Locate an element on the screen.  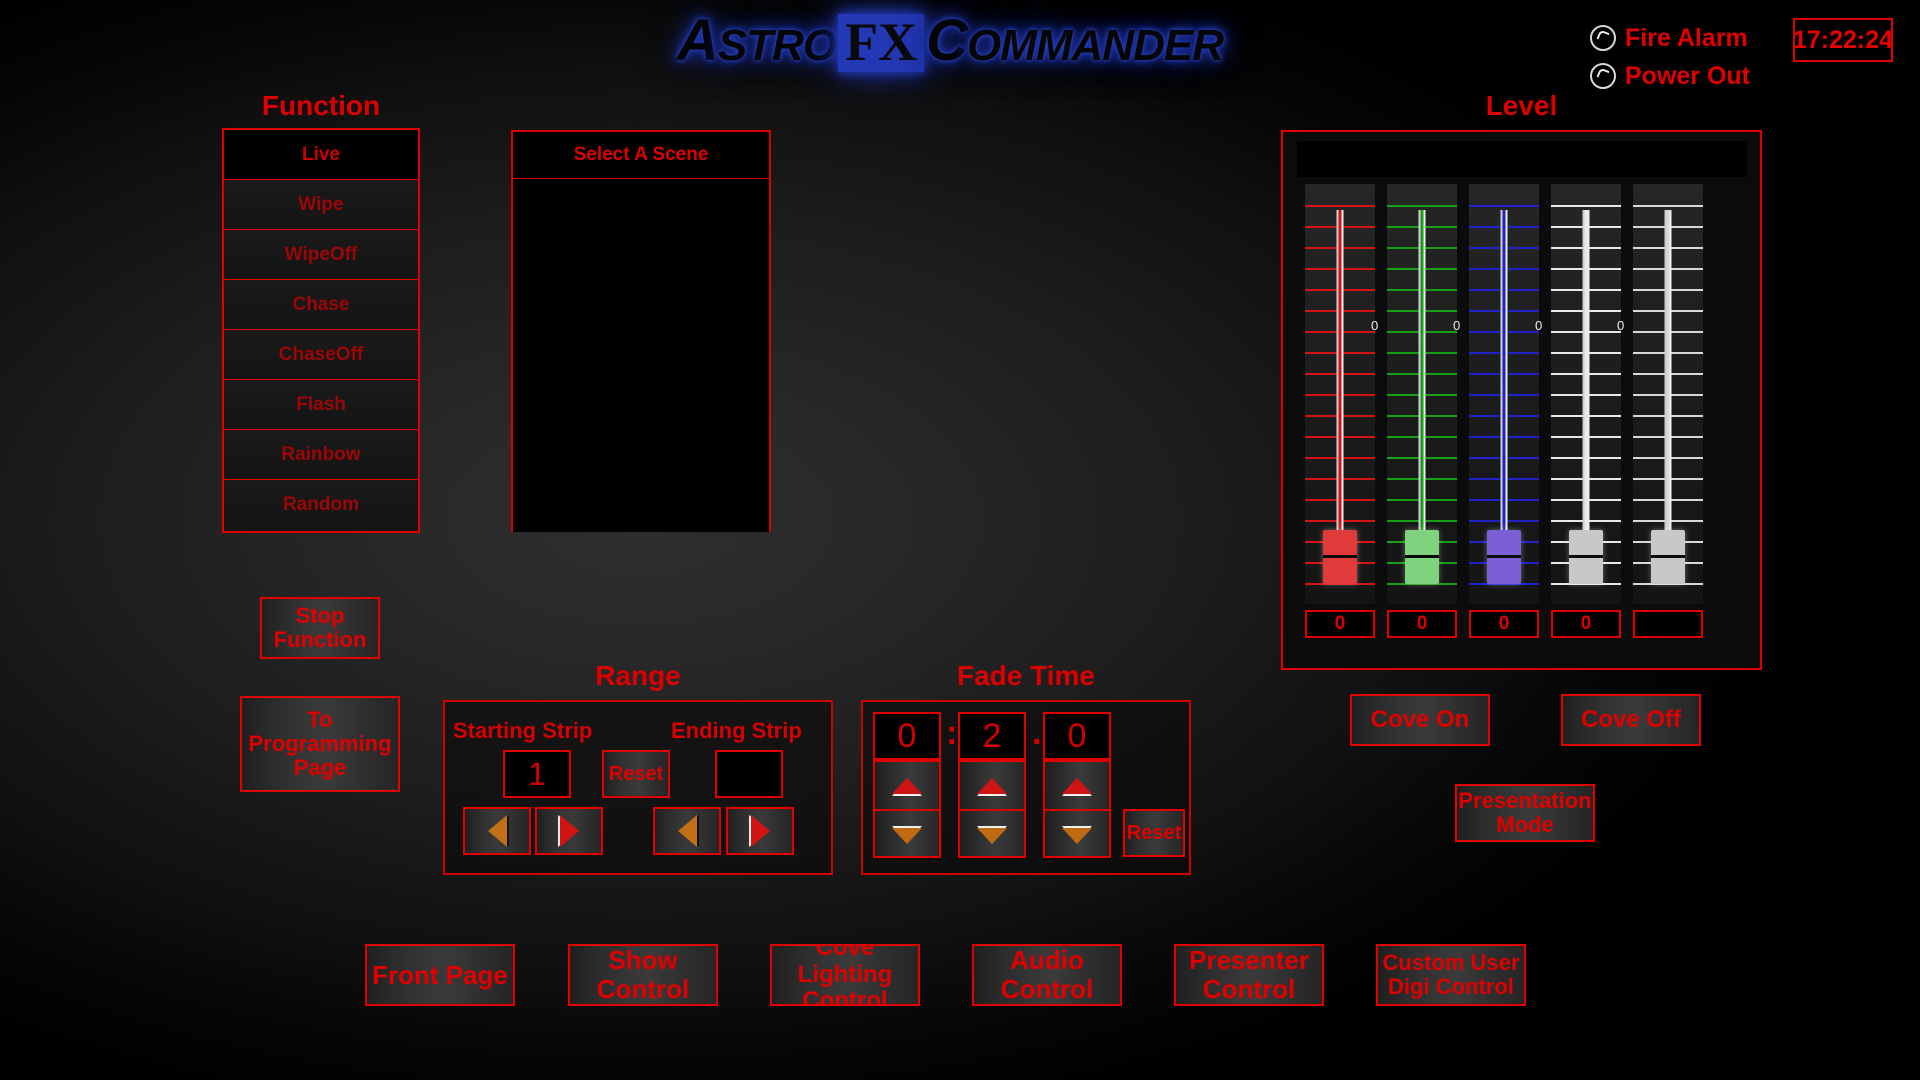
status-indicators: Fire Alarm Power Out is located at coordinates (1670, 60).